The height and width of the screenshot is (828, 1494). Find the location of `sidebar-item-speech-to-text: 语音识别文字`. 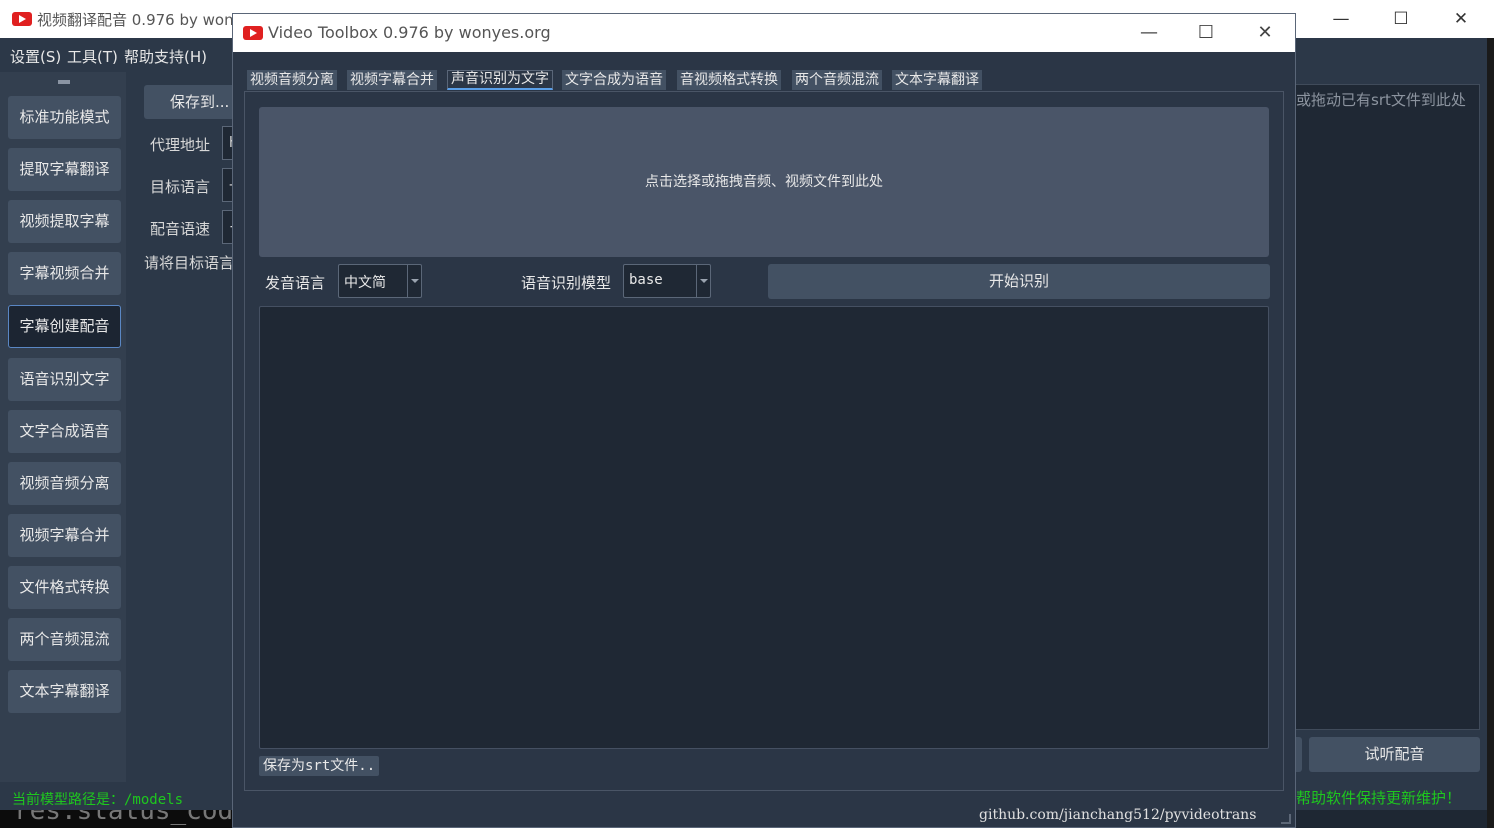

sidebar-item-speech-to-text: 语音识别文字 is located at coordinates (64, 379).